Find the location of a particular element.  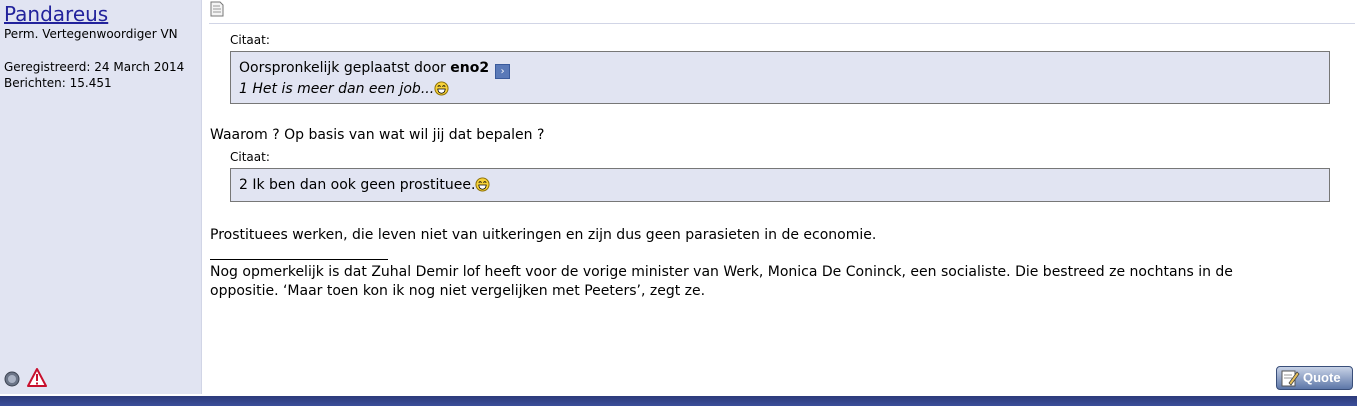

quote-button: Quote is located at coordinates (1314, 378).